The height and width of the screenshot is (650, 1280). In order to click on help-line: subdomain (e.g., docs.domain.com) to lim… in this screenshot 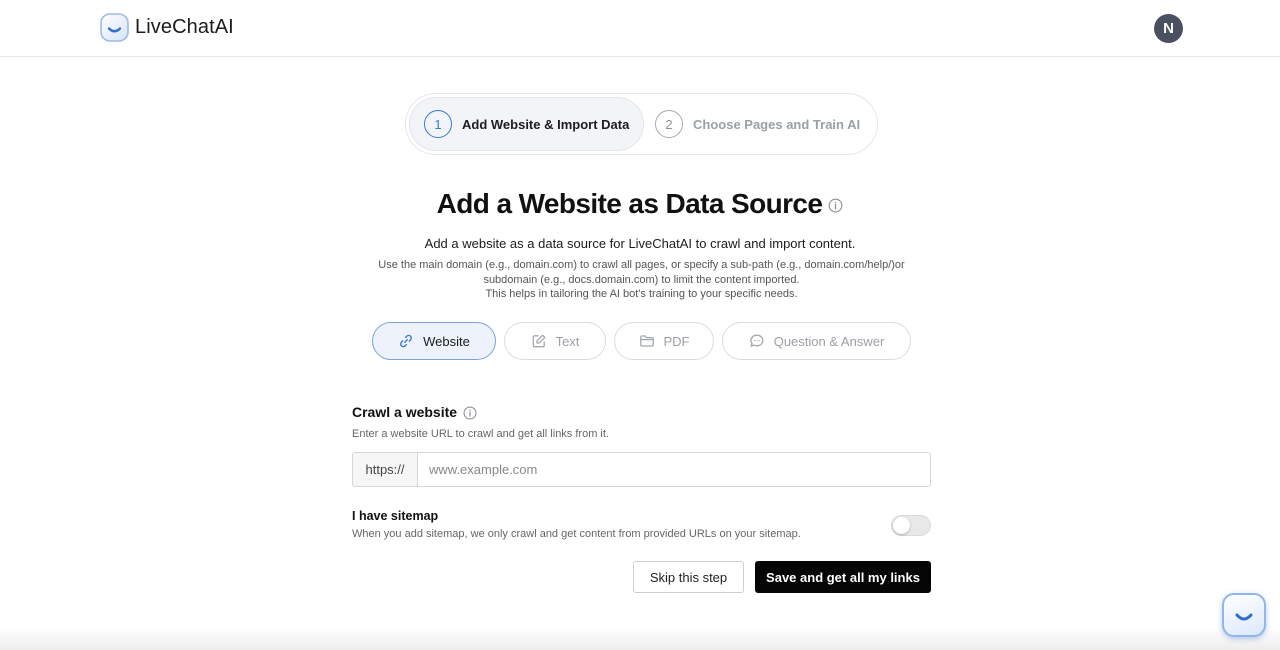, I will do `click(641, 279)`.